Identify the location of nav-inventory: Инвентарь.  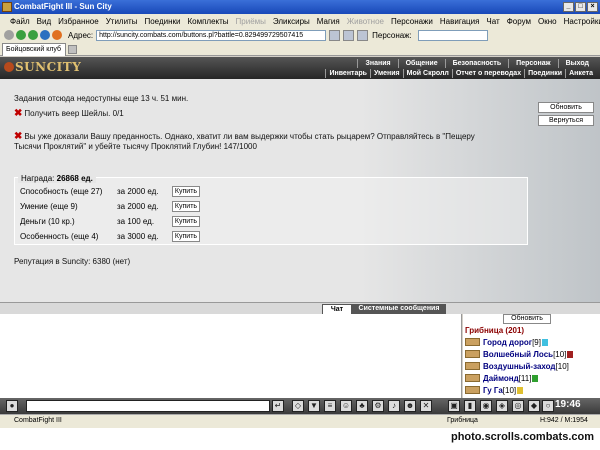
(347, 73).